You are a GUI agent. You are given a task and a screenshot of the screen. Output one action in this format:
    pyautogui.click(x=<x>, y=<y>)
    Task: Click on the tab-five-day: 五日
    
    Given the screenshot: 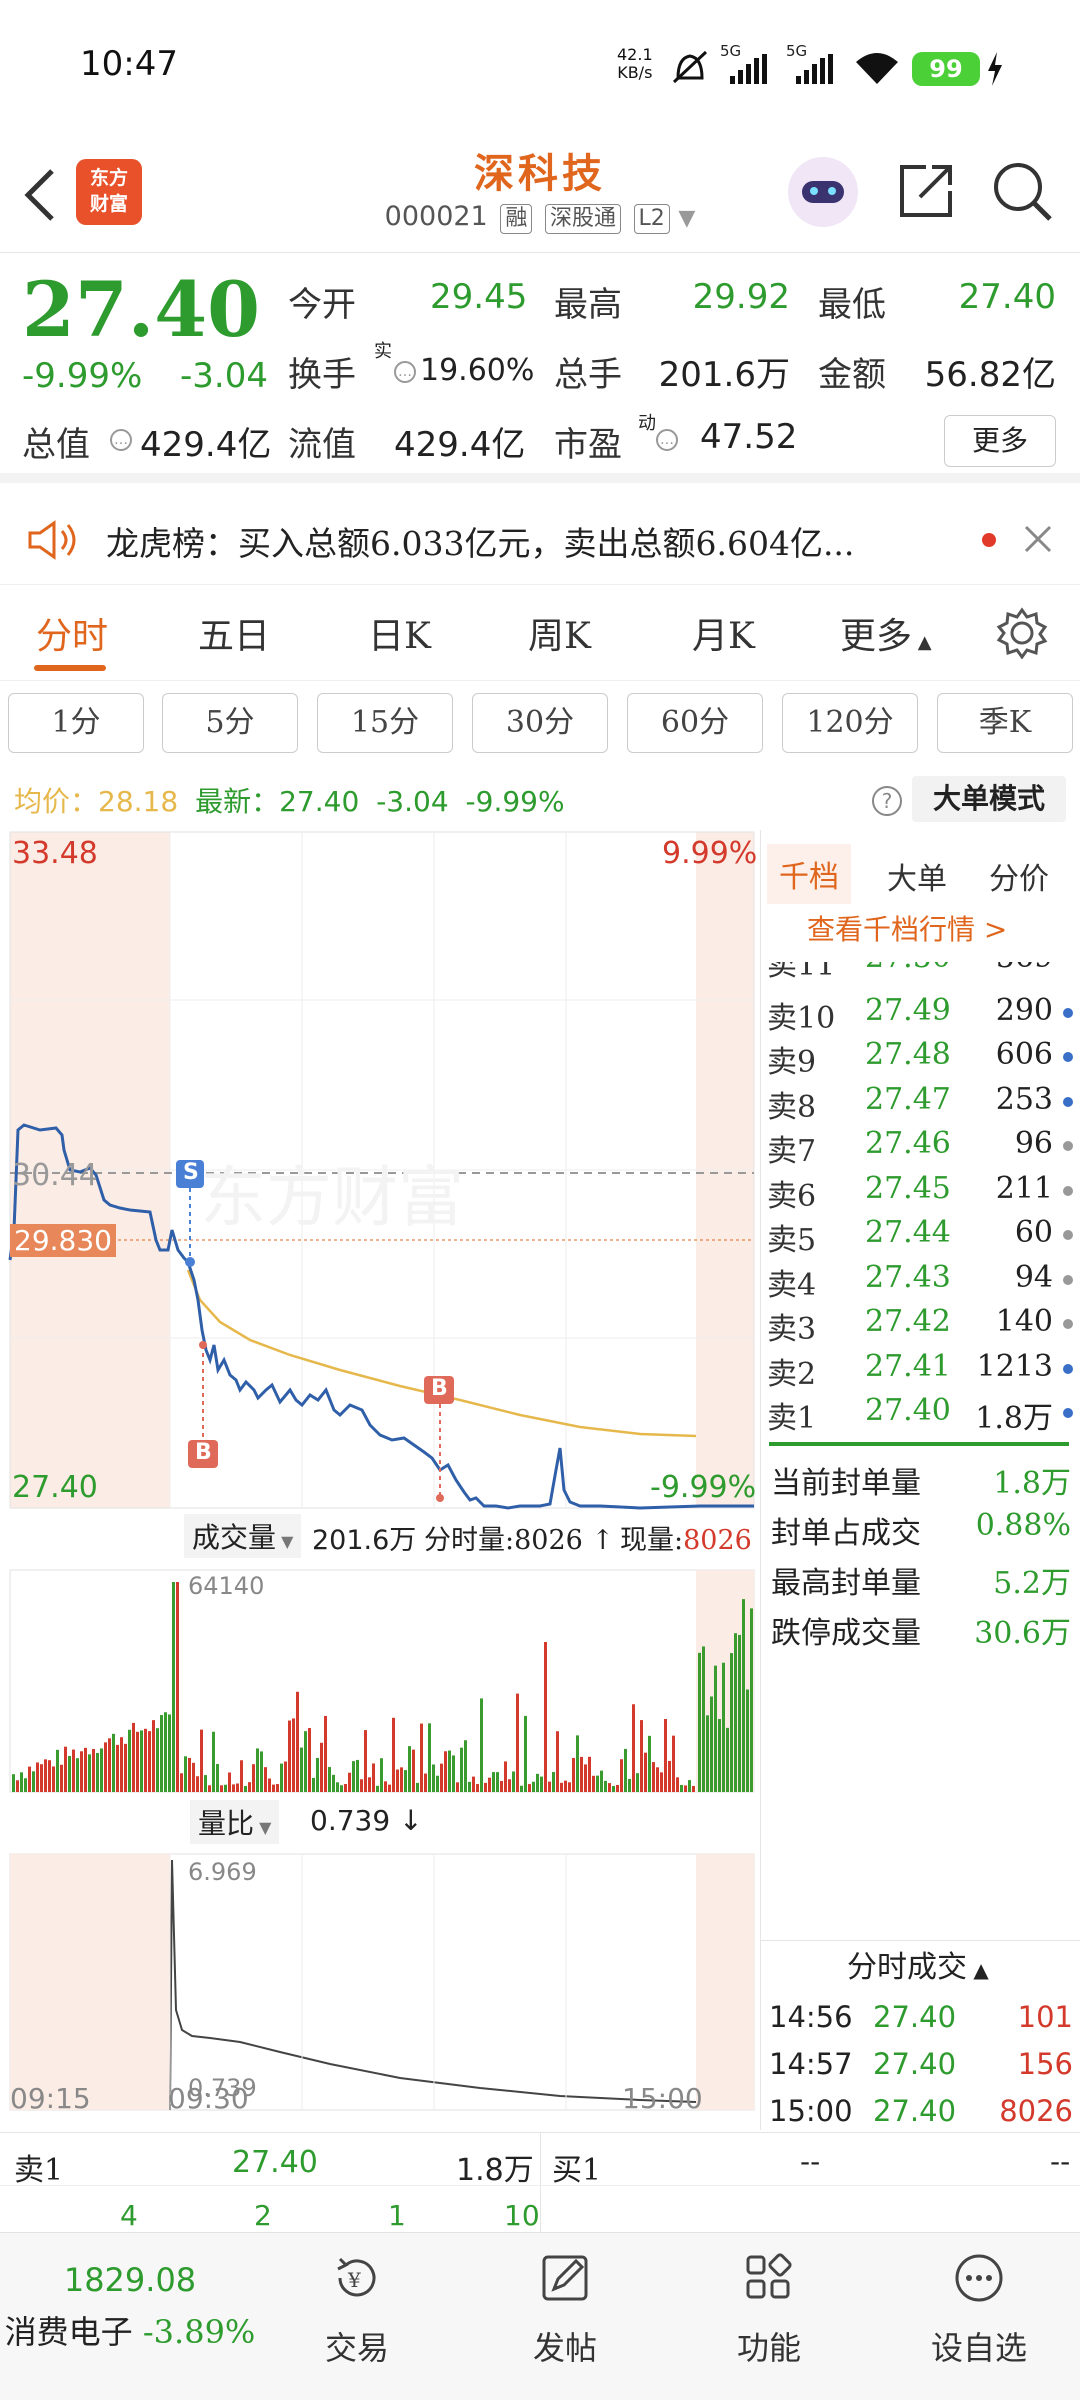 What is the action you would take?
    pyautogui.click(x=234, y=633)
    